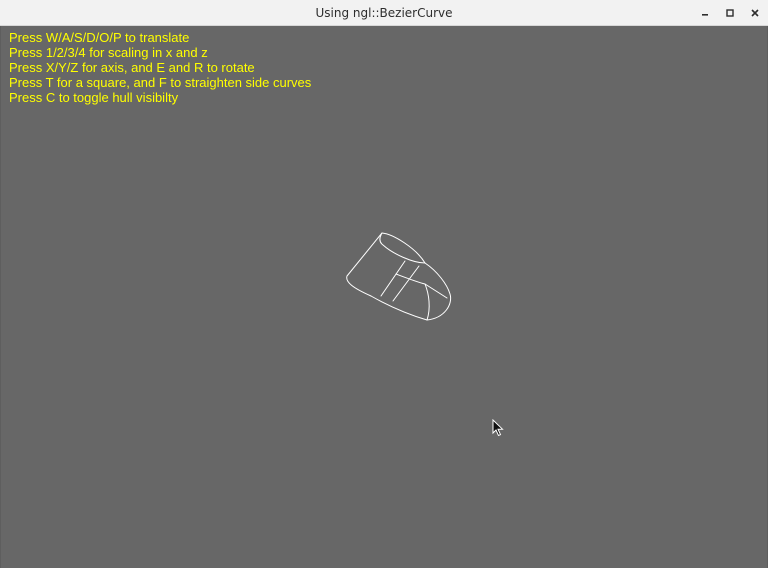 Image resolution: width=768 pixels, height=568 pixels. I want to click on window-title: Using ngl::BezierCurve, so click(384, 13).